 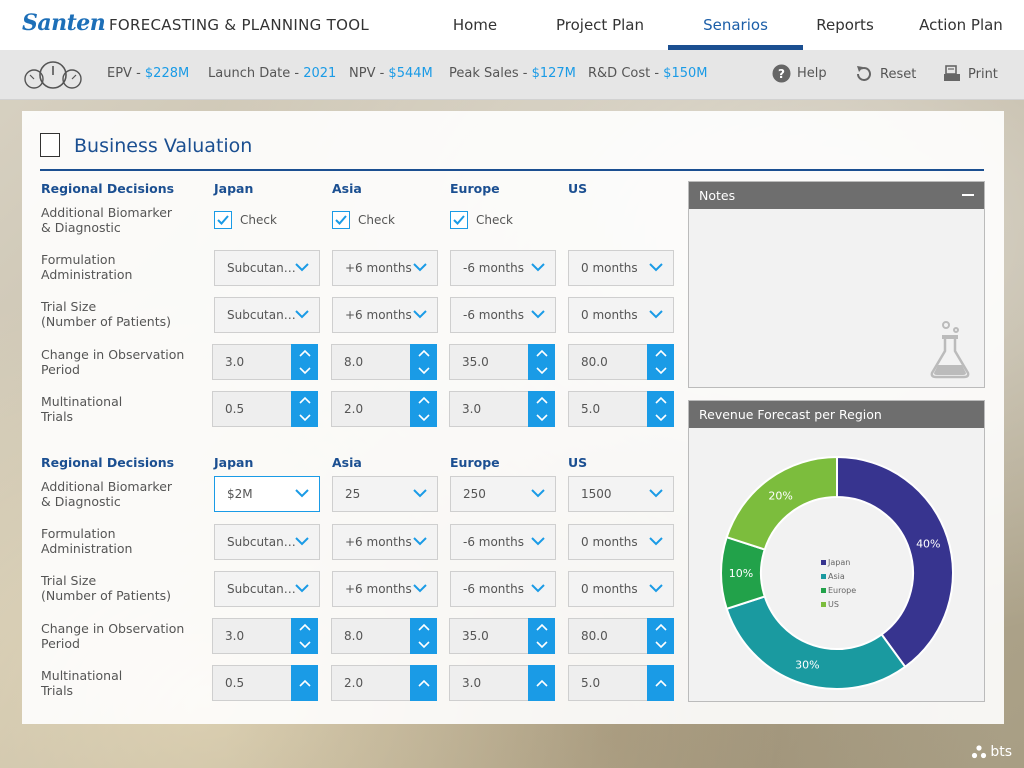 What do you see at coordinates (385, 542) in the screenshot?
I see `b2-formulation-asia-select: +6 months` at bounding box center [385, 542].